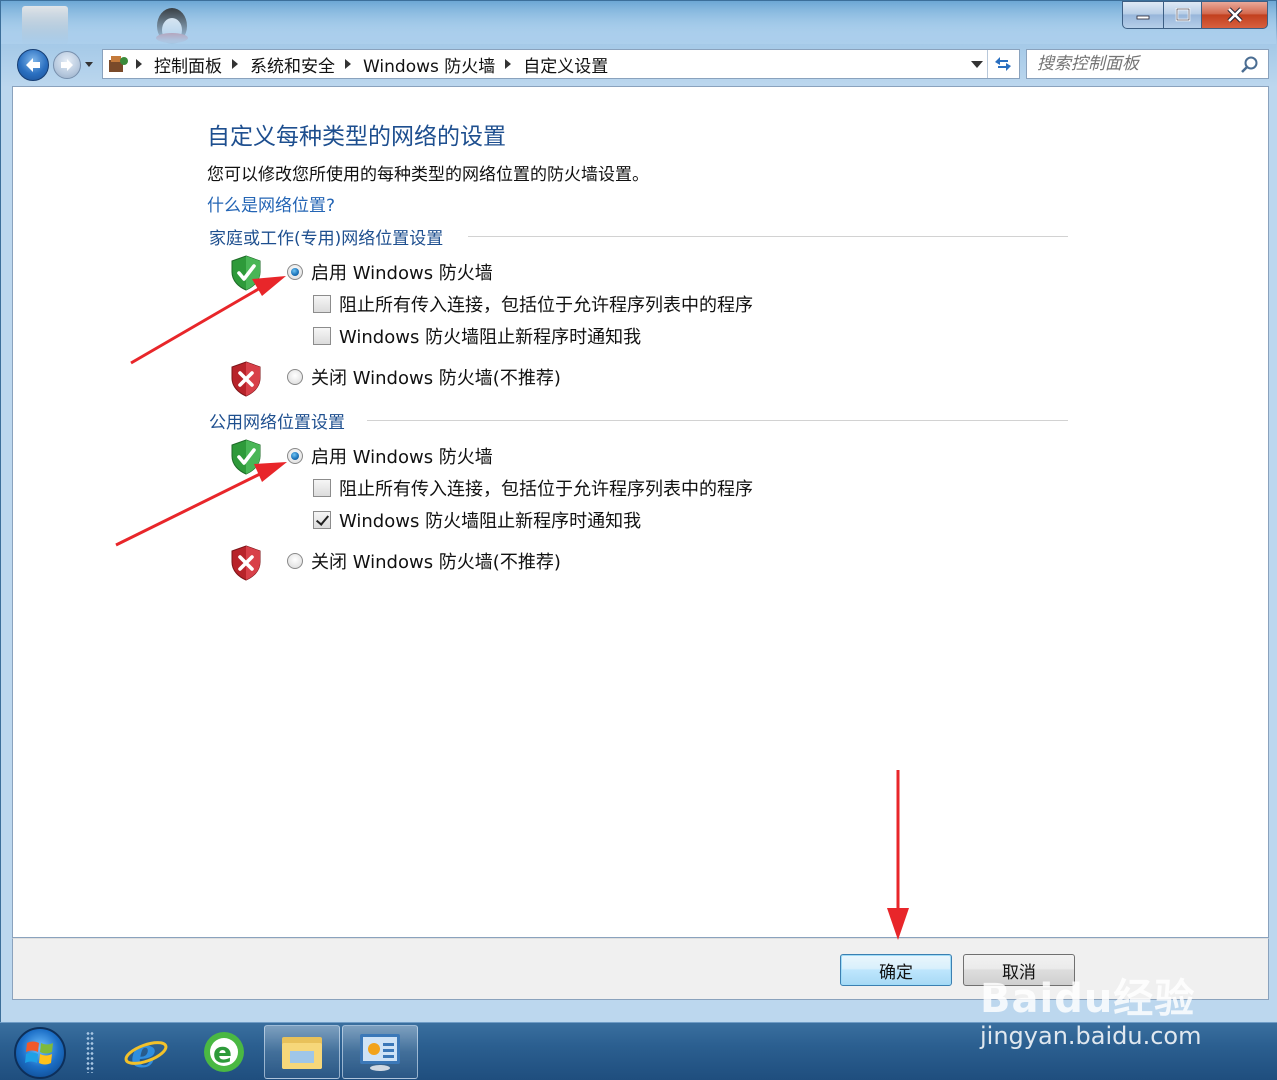  I want to click on public-enable-firewall-option: 启用 Windows 防火墙, so click(390, 456).